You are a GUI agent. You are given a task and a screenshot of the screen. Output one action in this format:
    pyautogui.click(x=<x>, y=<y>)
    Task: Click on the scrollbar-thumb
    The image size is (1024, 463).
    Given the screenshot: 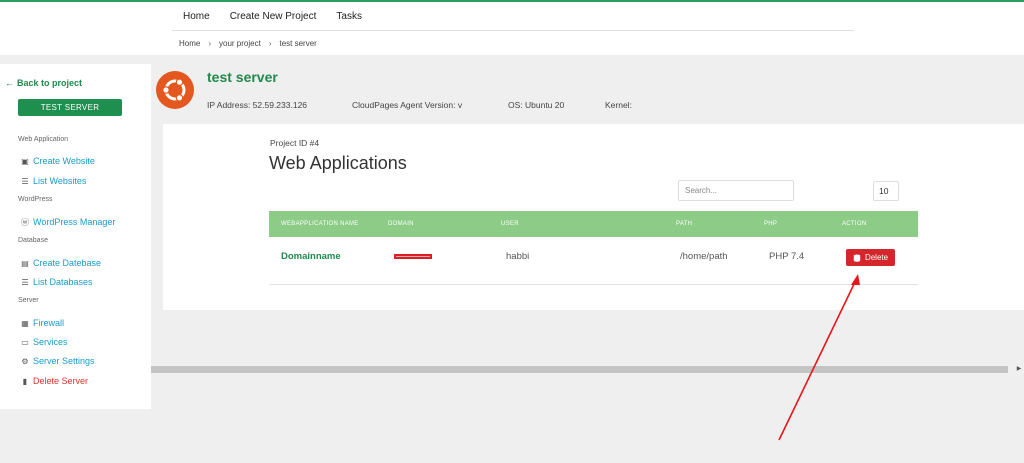 What is the action you would take?
    pyautogui.click(x=579, y=369)
    